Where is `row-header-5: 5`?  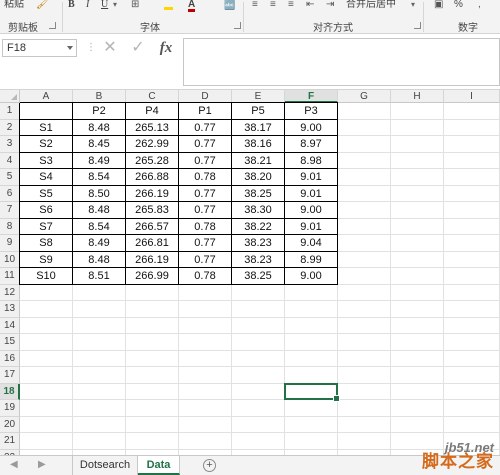 row-header-5: 5 is located at coordinates (10, 177).